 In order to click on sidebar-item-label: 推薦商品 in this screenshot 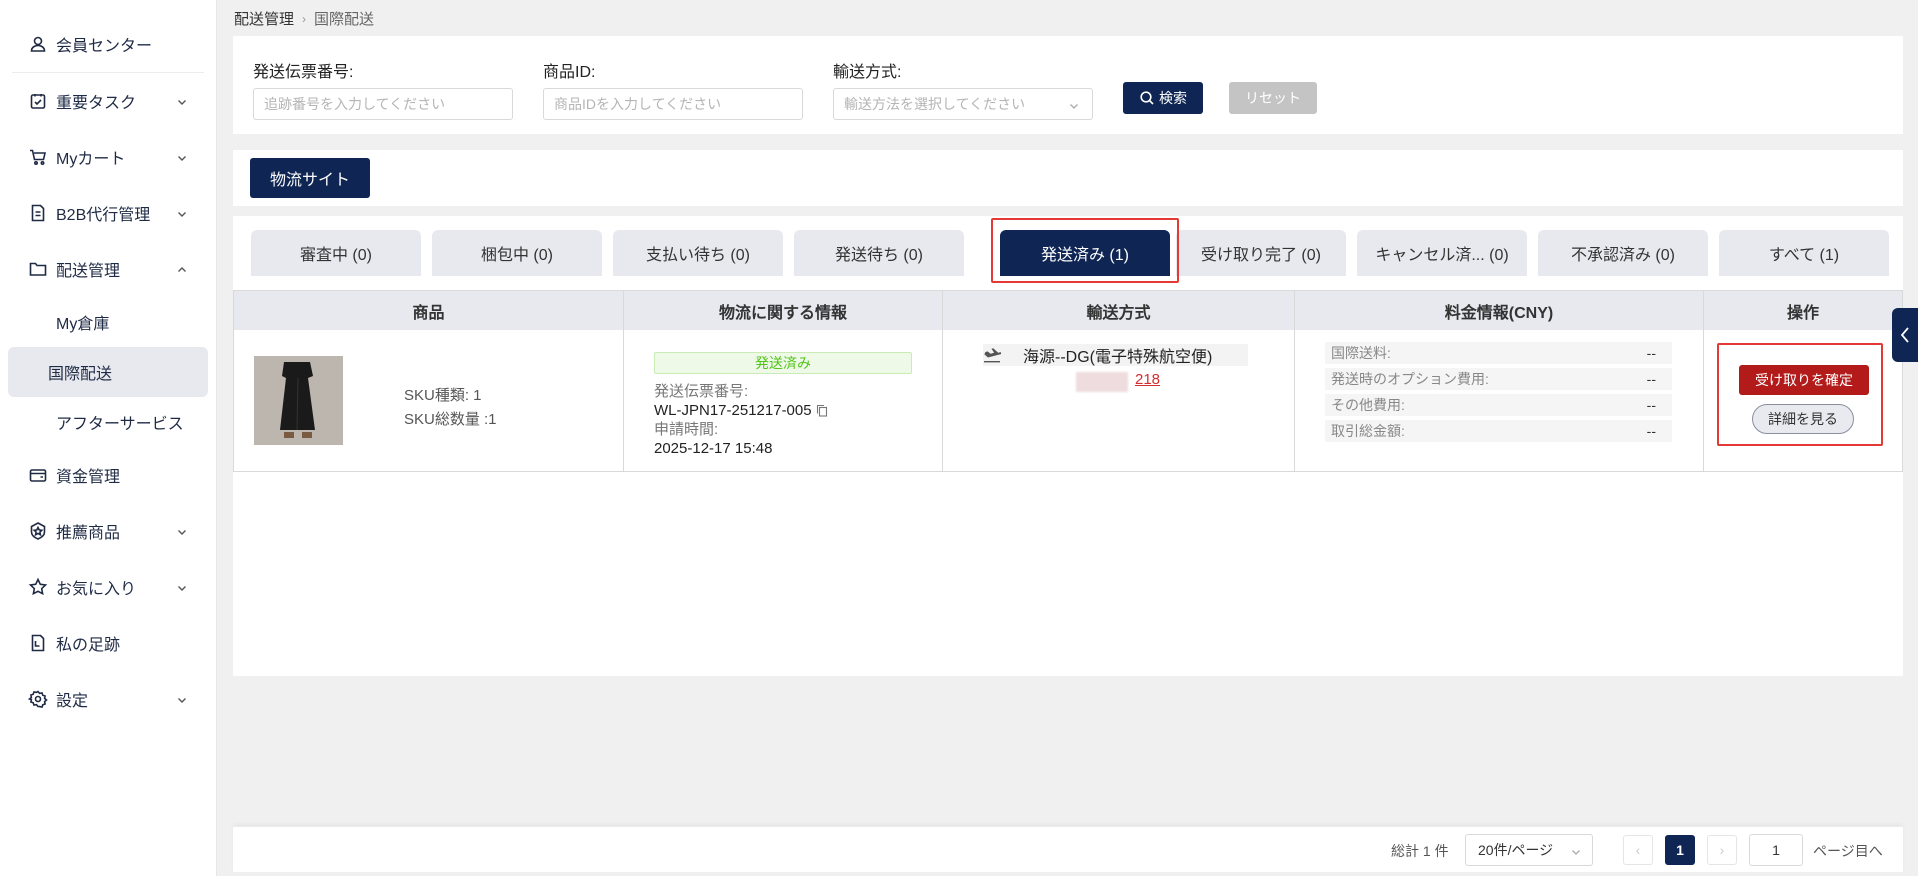, I will do `click(88, 533)`.